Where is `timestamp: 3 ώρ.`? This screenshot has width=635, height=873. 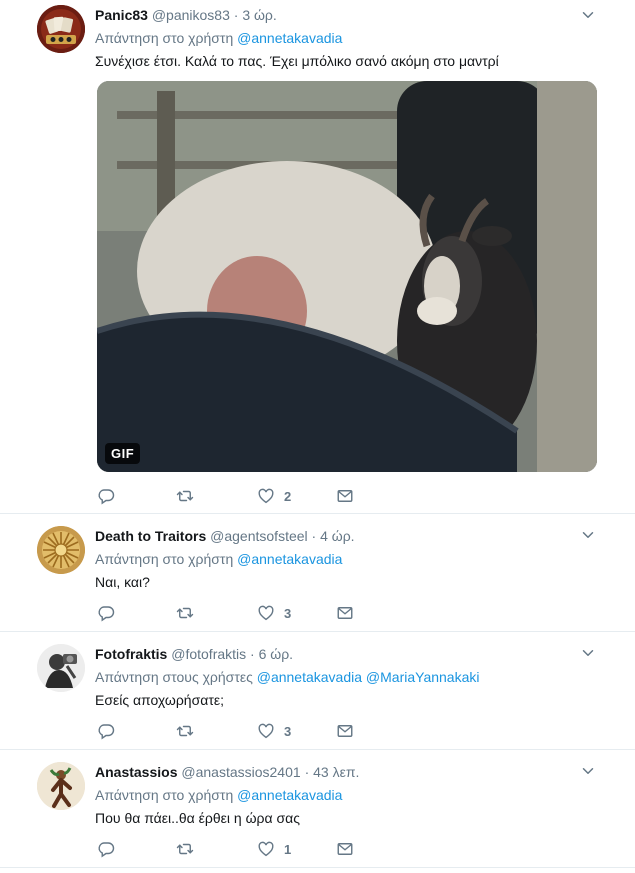
timestamp: 3 ώρ. is located at coordinates (259, 15).